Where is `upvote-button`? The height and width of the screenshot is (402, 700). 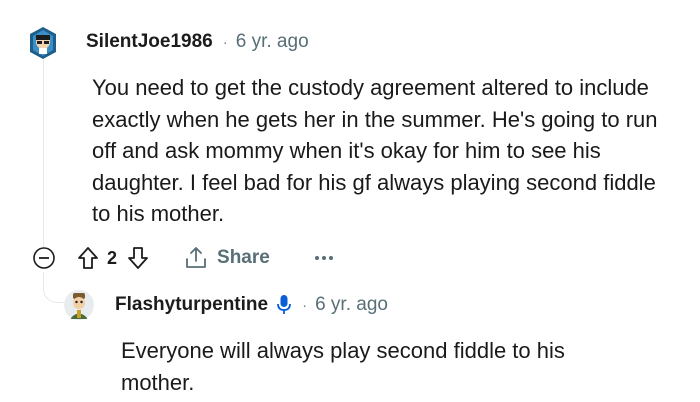
upvote-button is located at coordinates (88, 258).